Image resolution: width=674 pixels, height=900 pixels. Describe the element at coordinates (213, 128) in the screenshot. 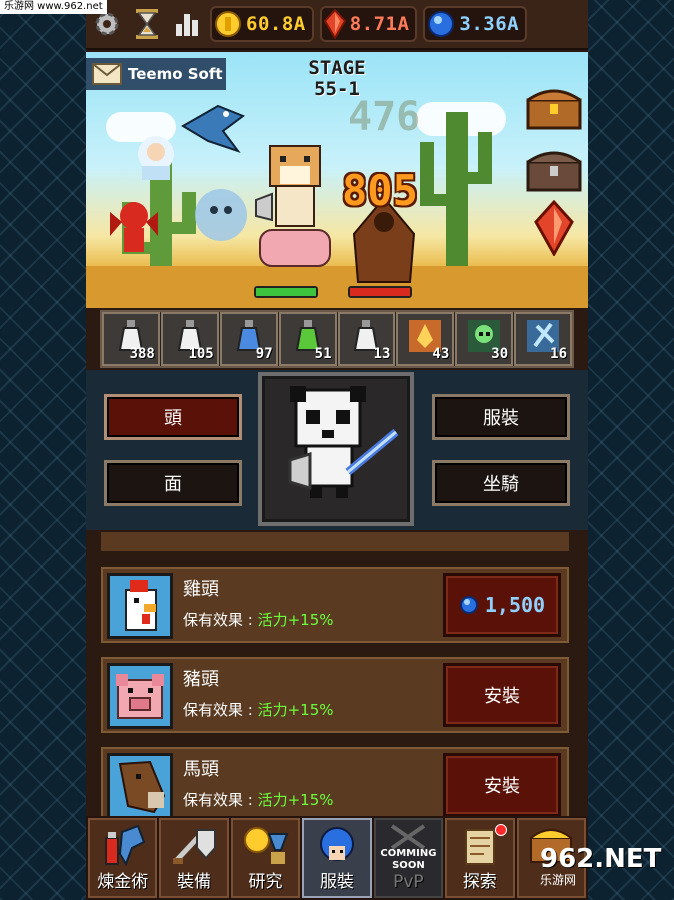

I see `blue-bird-ally` at that location.